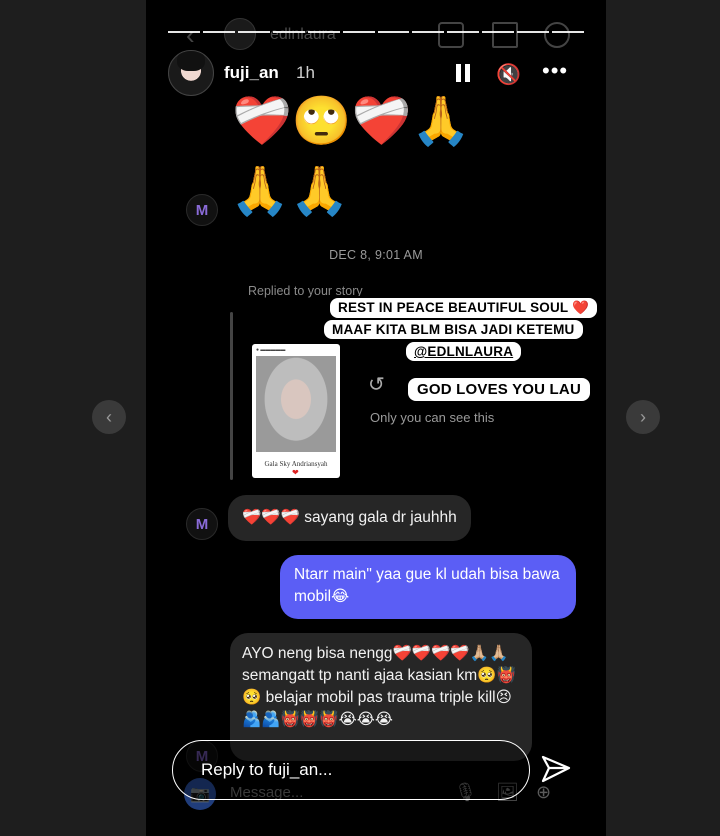 The width and height of the screenshot is (720, 836). I want to click on story-header: fuji_an 1h 🔇 •••, so click(378, 73).